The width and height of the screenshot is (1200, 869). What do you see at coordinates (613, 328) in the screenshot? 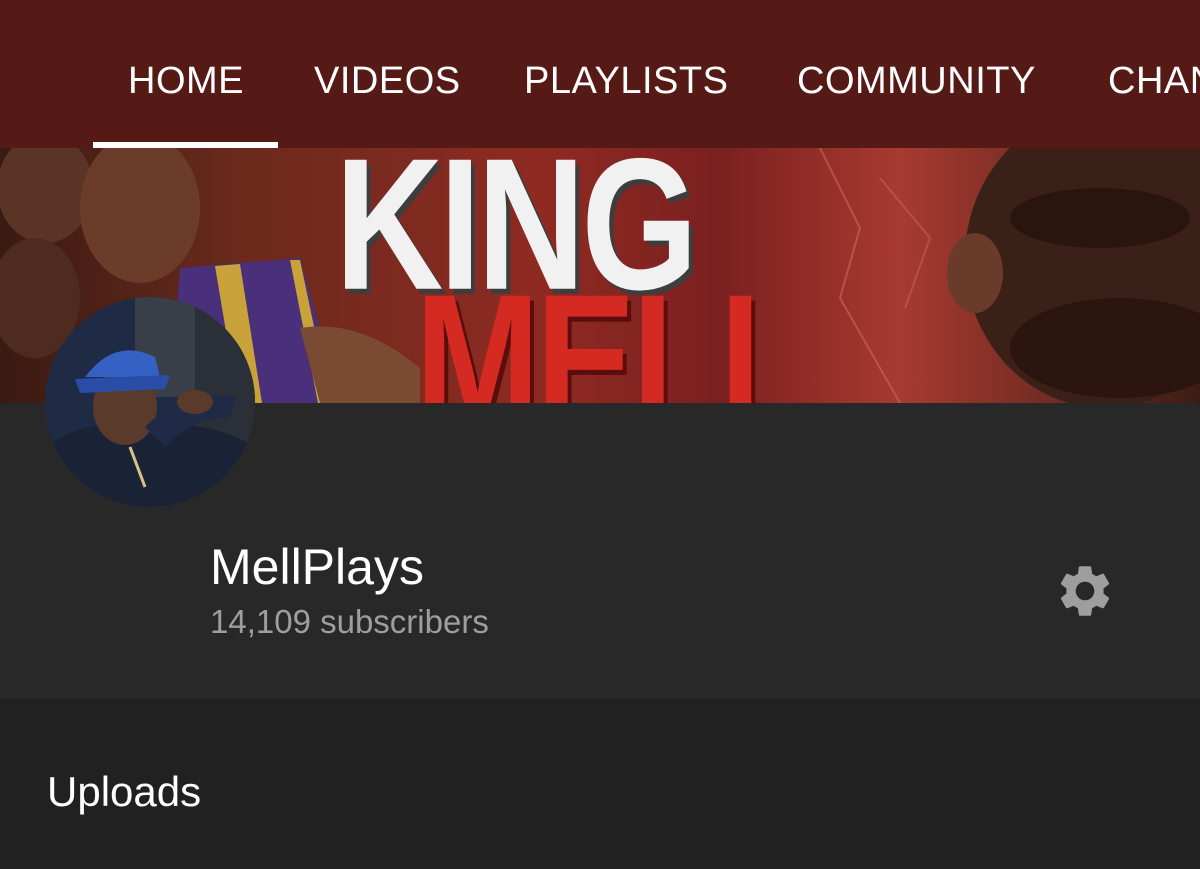
I see `banner-title-line-2: MELL` at bounding box center [613, 328].